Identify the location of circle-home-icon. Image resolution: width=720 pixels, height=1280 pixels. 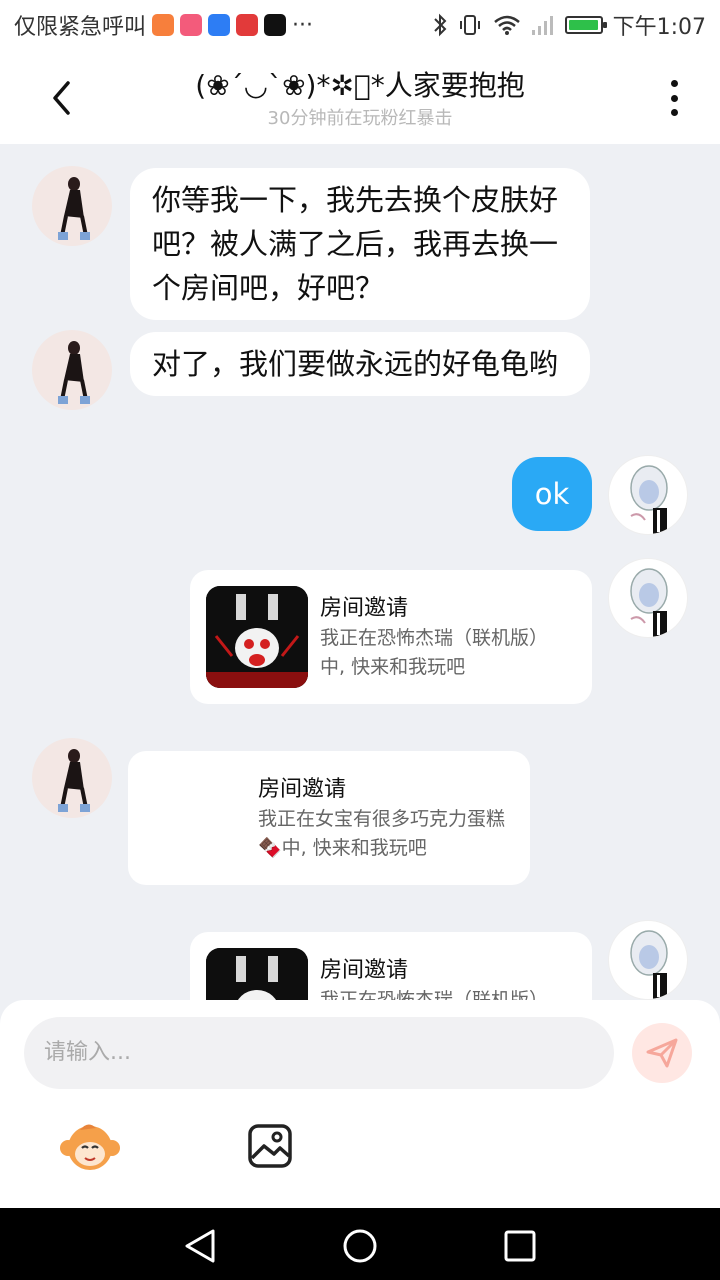
(360, 1246).